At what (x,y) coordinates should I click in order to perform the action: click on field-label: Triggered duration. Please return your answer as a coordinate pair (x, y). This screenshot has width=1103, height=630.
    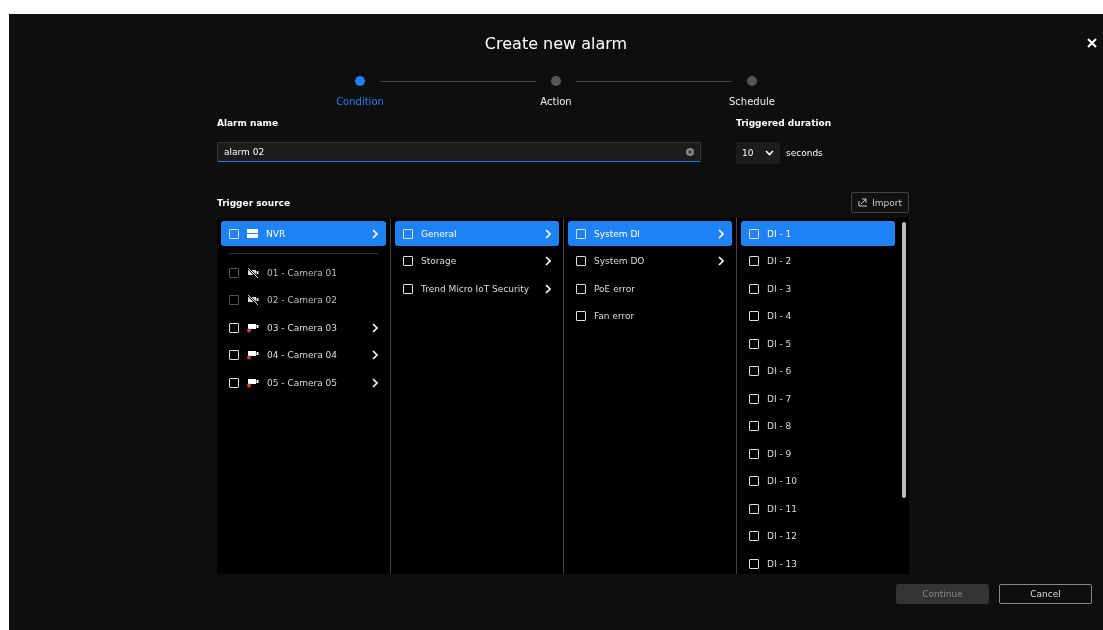
    Looking at the image, I should click on (784, 123).